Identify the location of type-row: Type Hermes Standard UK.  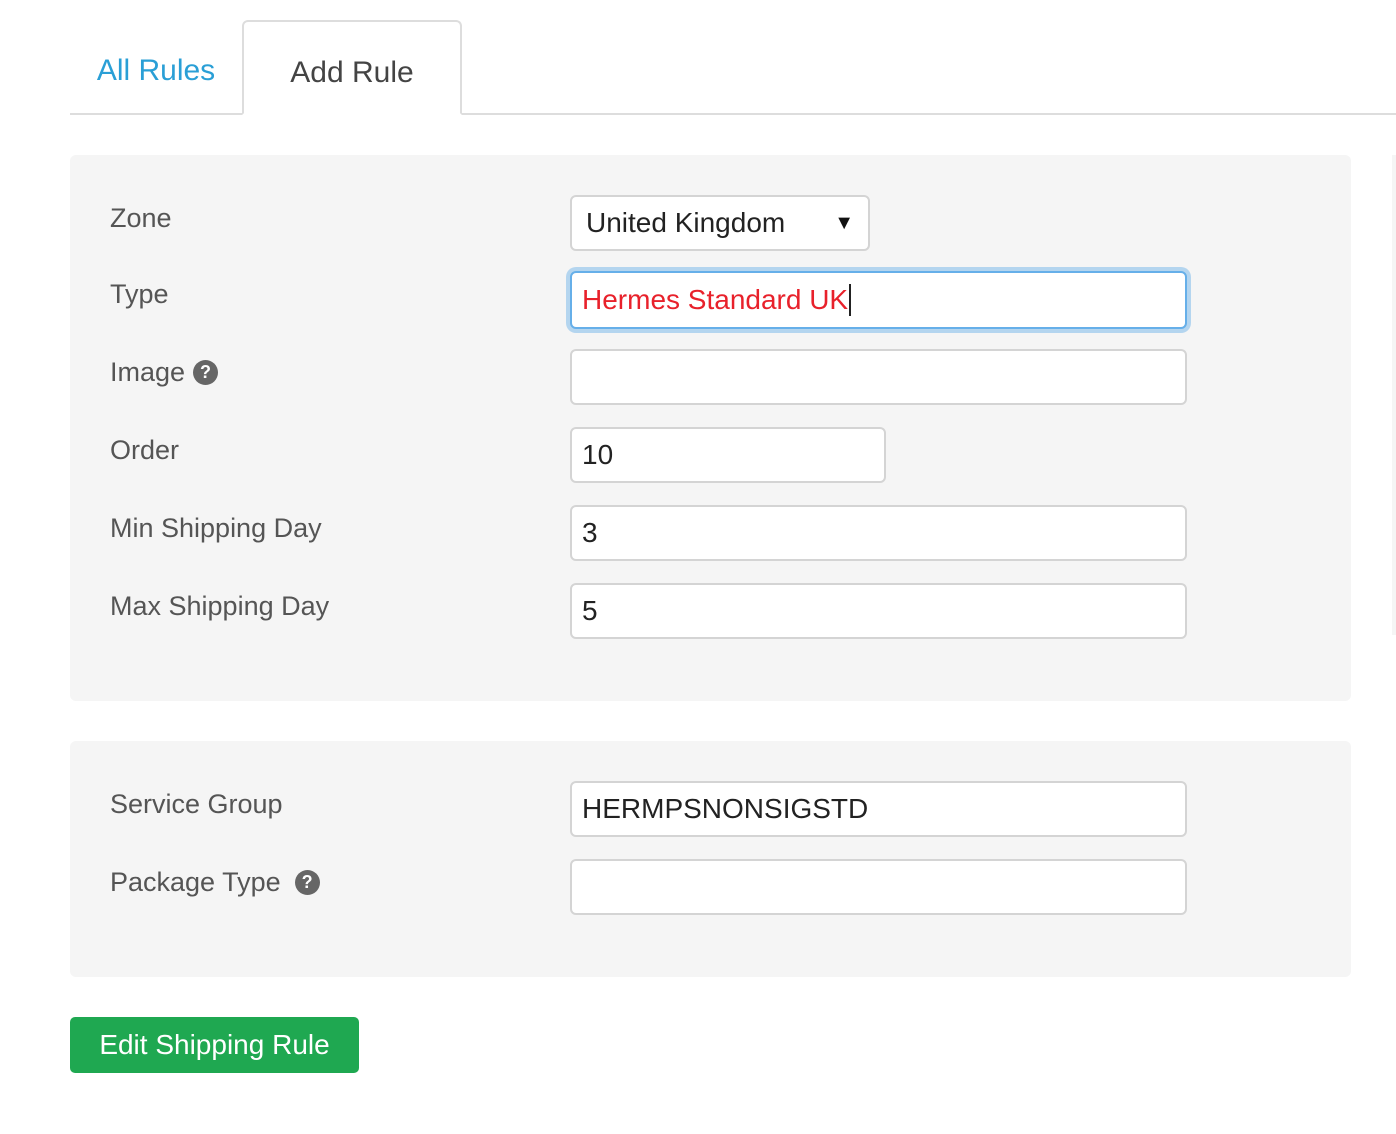
(710, 301).